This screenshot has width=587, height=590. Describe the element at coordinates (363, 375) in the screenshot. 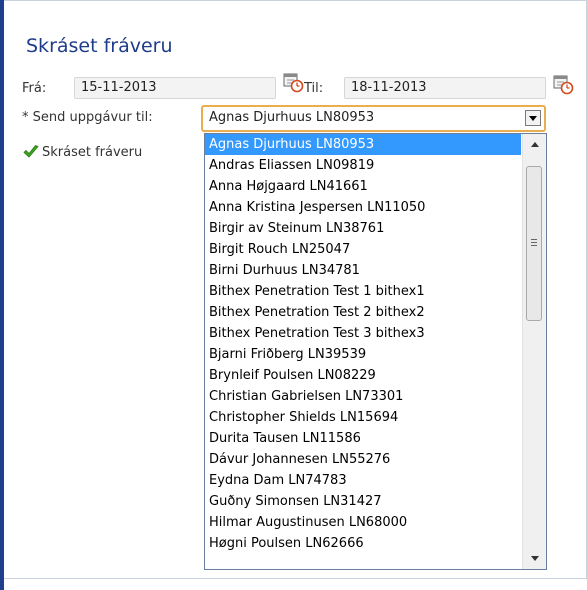

I see `dropdown-option: Brynleif Poulsen LN08229` at that location.